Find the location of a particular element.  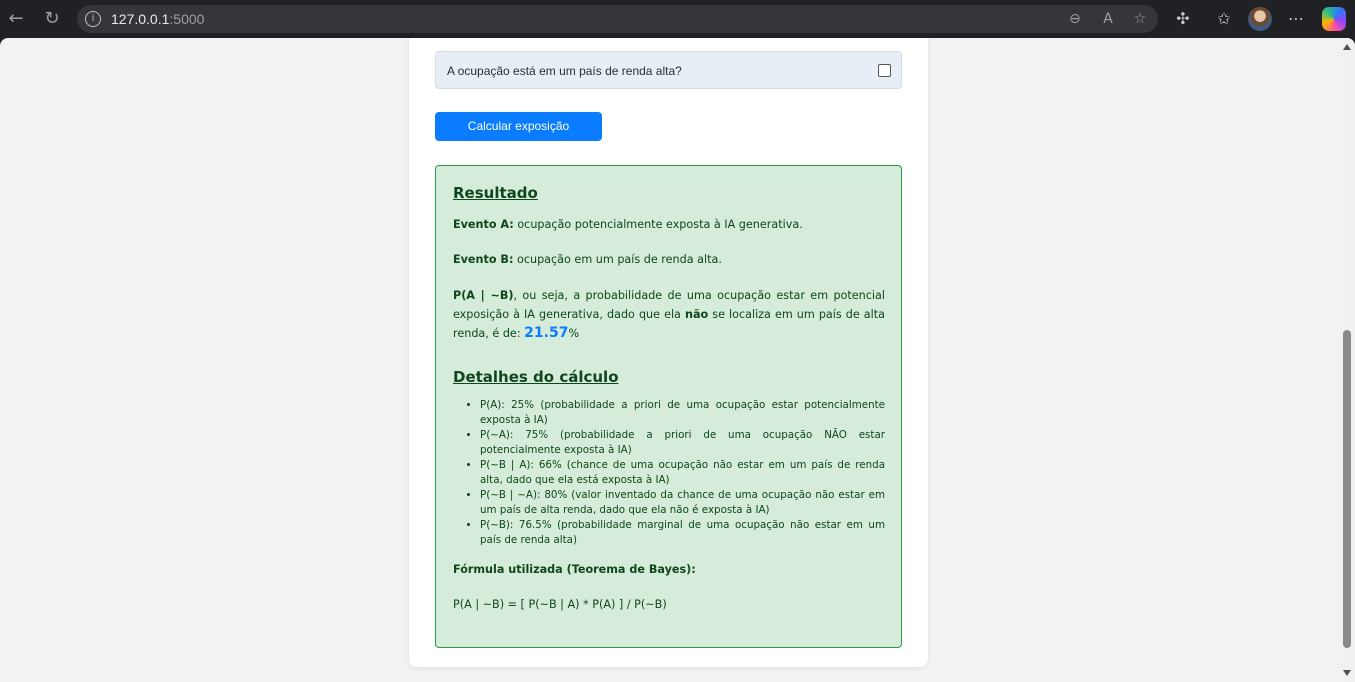

favorite-star-icon: ☆ is located at coordinates (1140, 19).